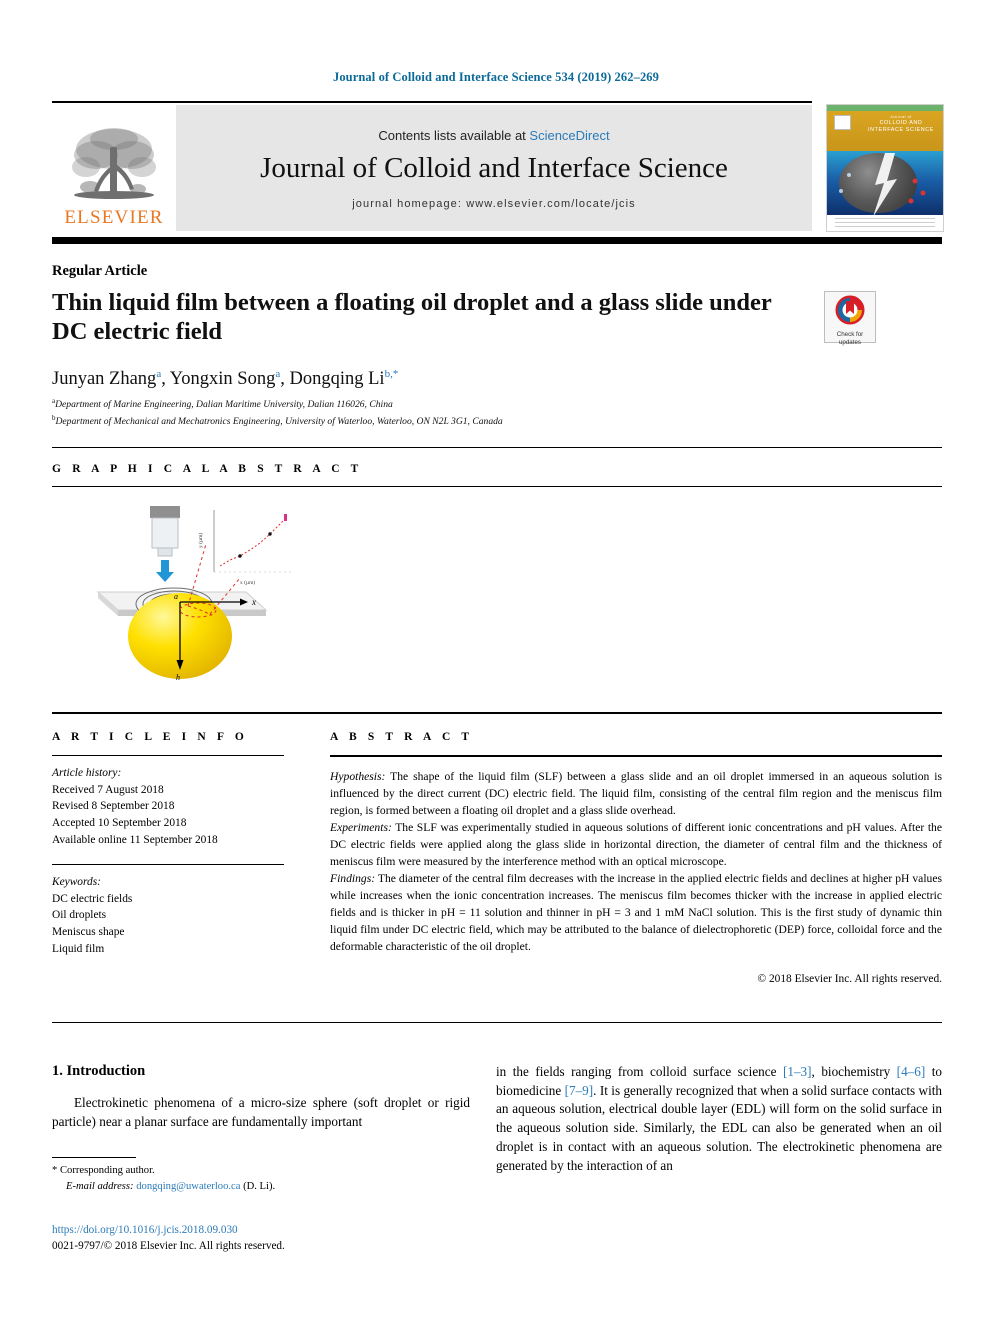 Image resolution: width=992 pixels, height=1323 pixels. I want to click on cover-artwork, so click(885, 183).